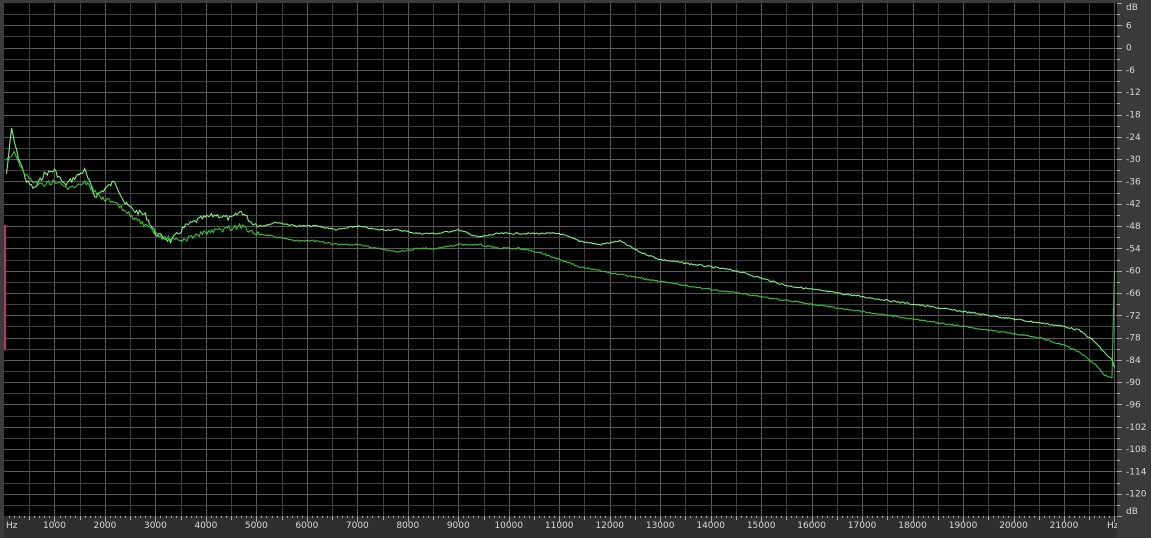 Image resolution: width=1151 pixels, height=538 pixels. What do you see at coordinates (912, 526) in the screenshot?
I see `x-tick-label: 18000` at bounding box center [912, 526].